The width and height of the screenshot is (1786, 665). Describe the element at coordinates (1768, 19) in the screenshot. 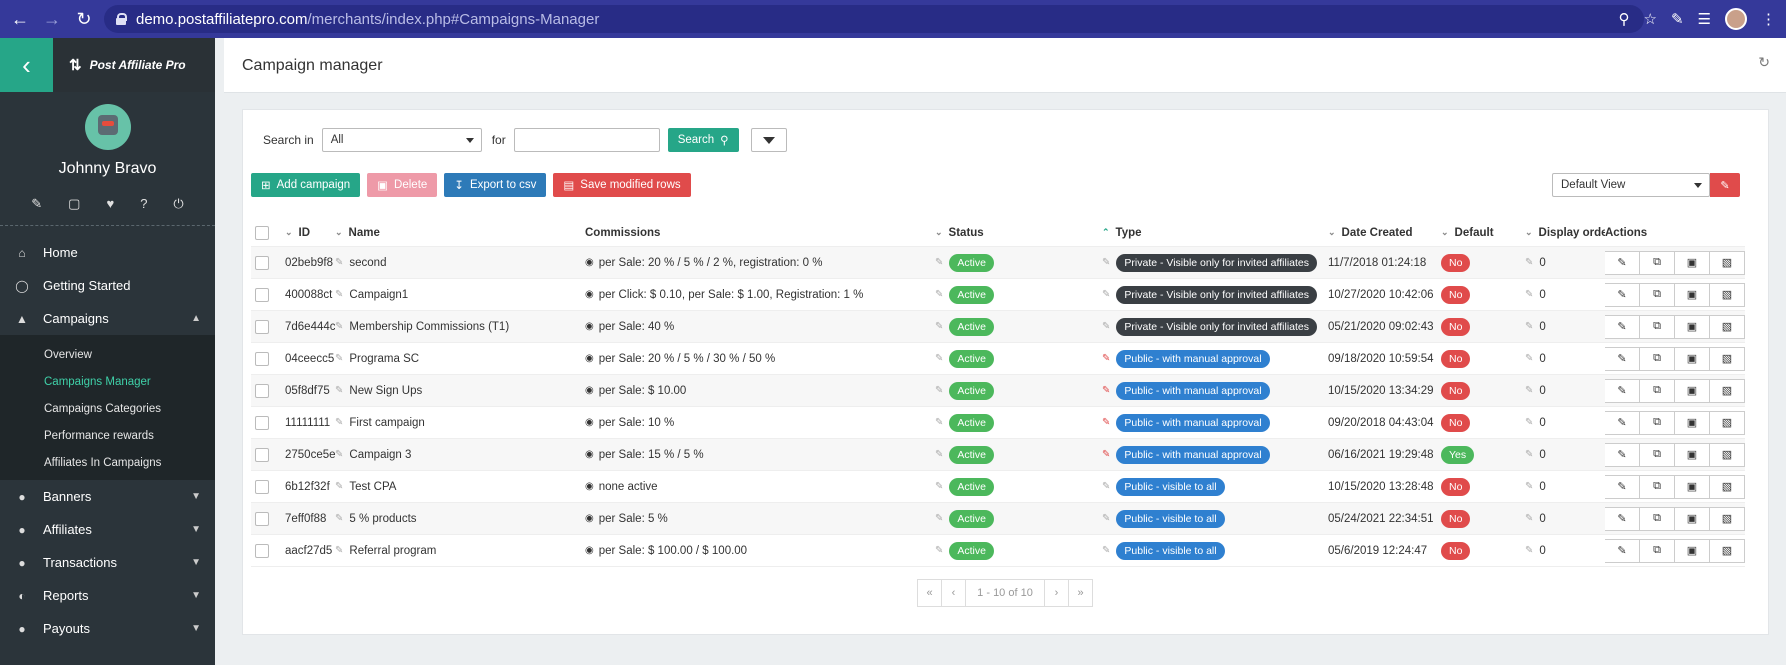

I see `menu-dots-icon: ⋮` at that location.